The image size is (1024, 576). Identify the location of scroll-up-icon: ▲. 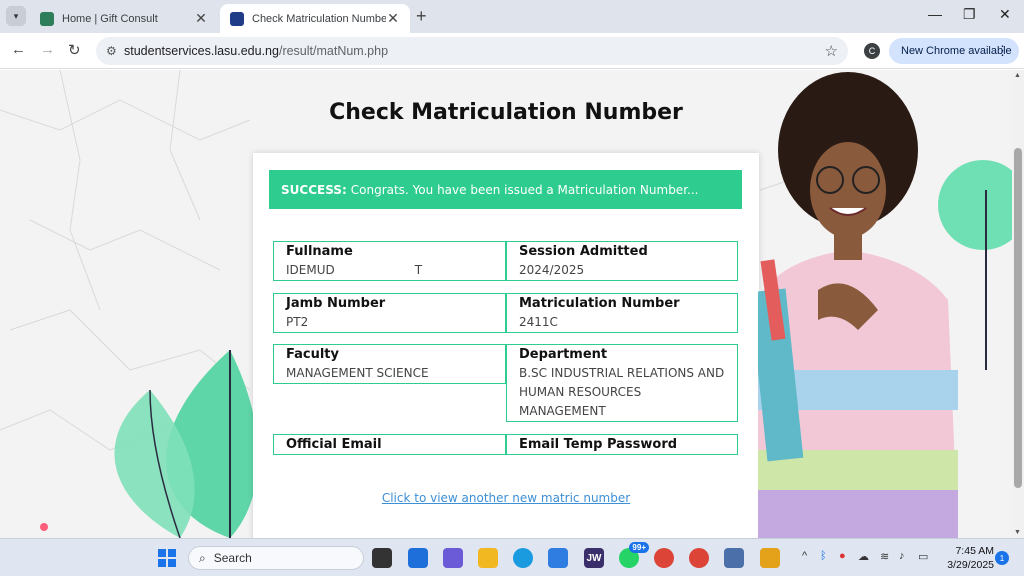
(1017, 75).